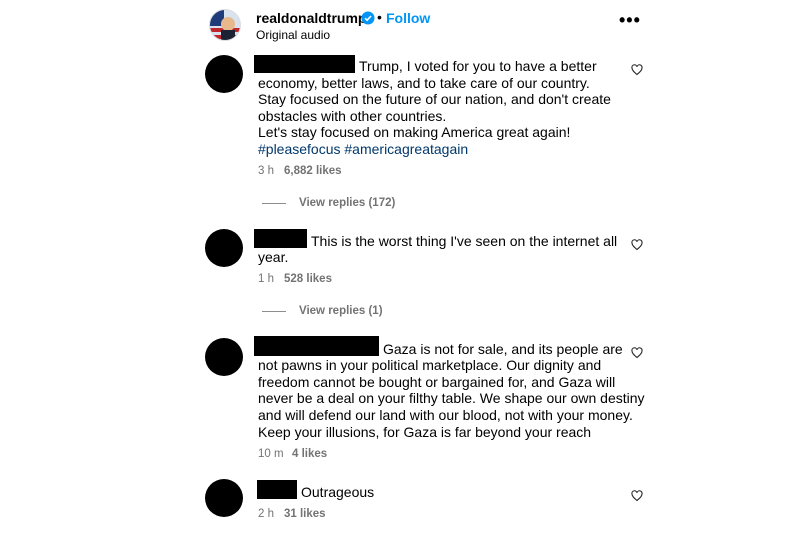  I want to click on comment-text-line: Gaza is not for sale, and its people are, so click(503, 349).